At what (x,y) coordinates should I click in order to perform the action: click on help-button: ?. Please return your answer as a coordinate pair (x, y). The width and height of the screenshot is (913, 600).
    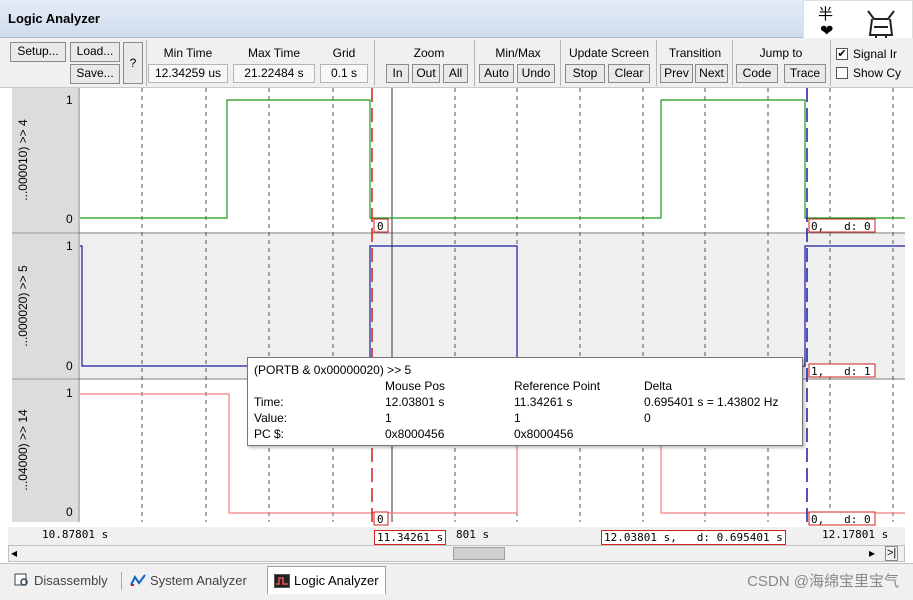
    Looking at the image, I should click on (133, 63).